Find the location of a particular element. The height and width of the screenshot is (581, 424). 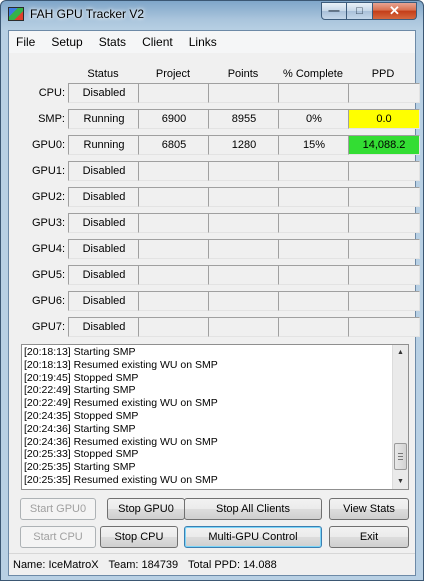

start-gpu0-button: Start GPU0 is located at coordinates (58, 509).